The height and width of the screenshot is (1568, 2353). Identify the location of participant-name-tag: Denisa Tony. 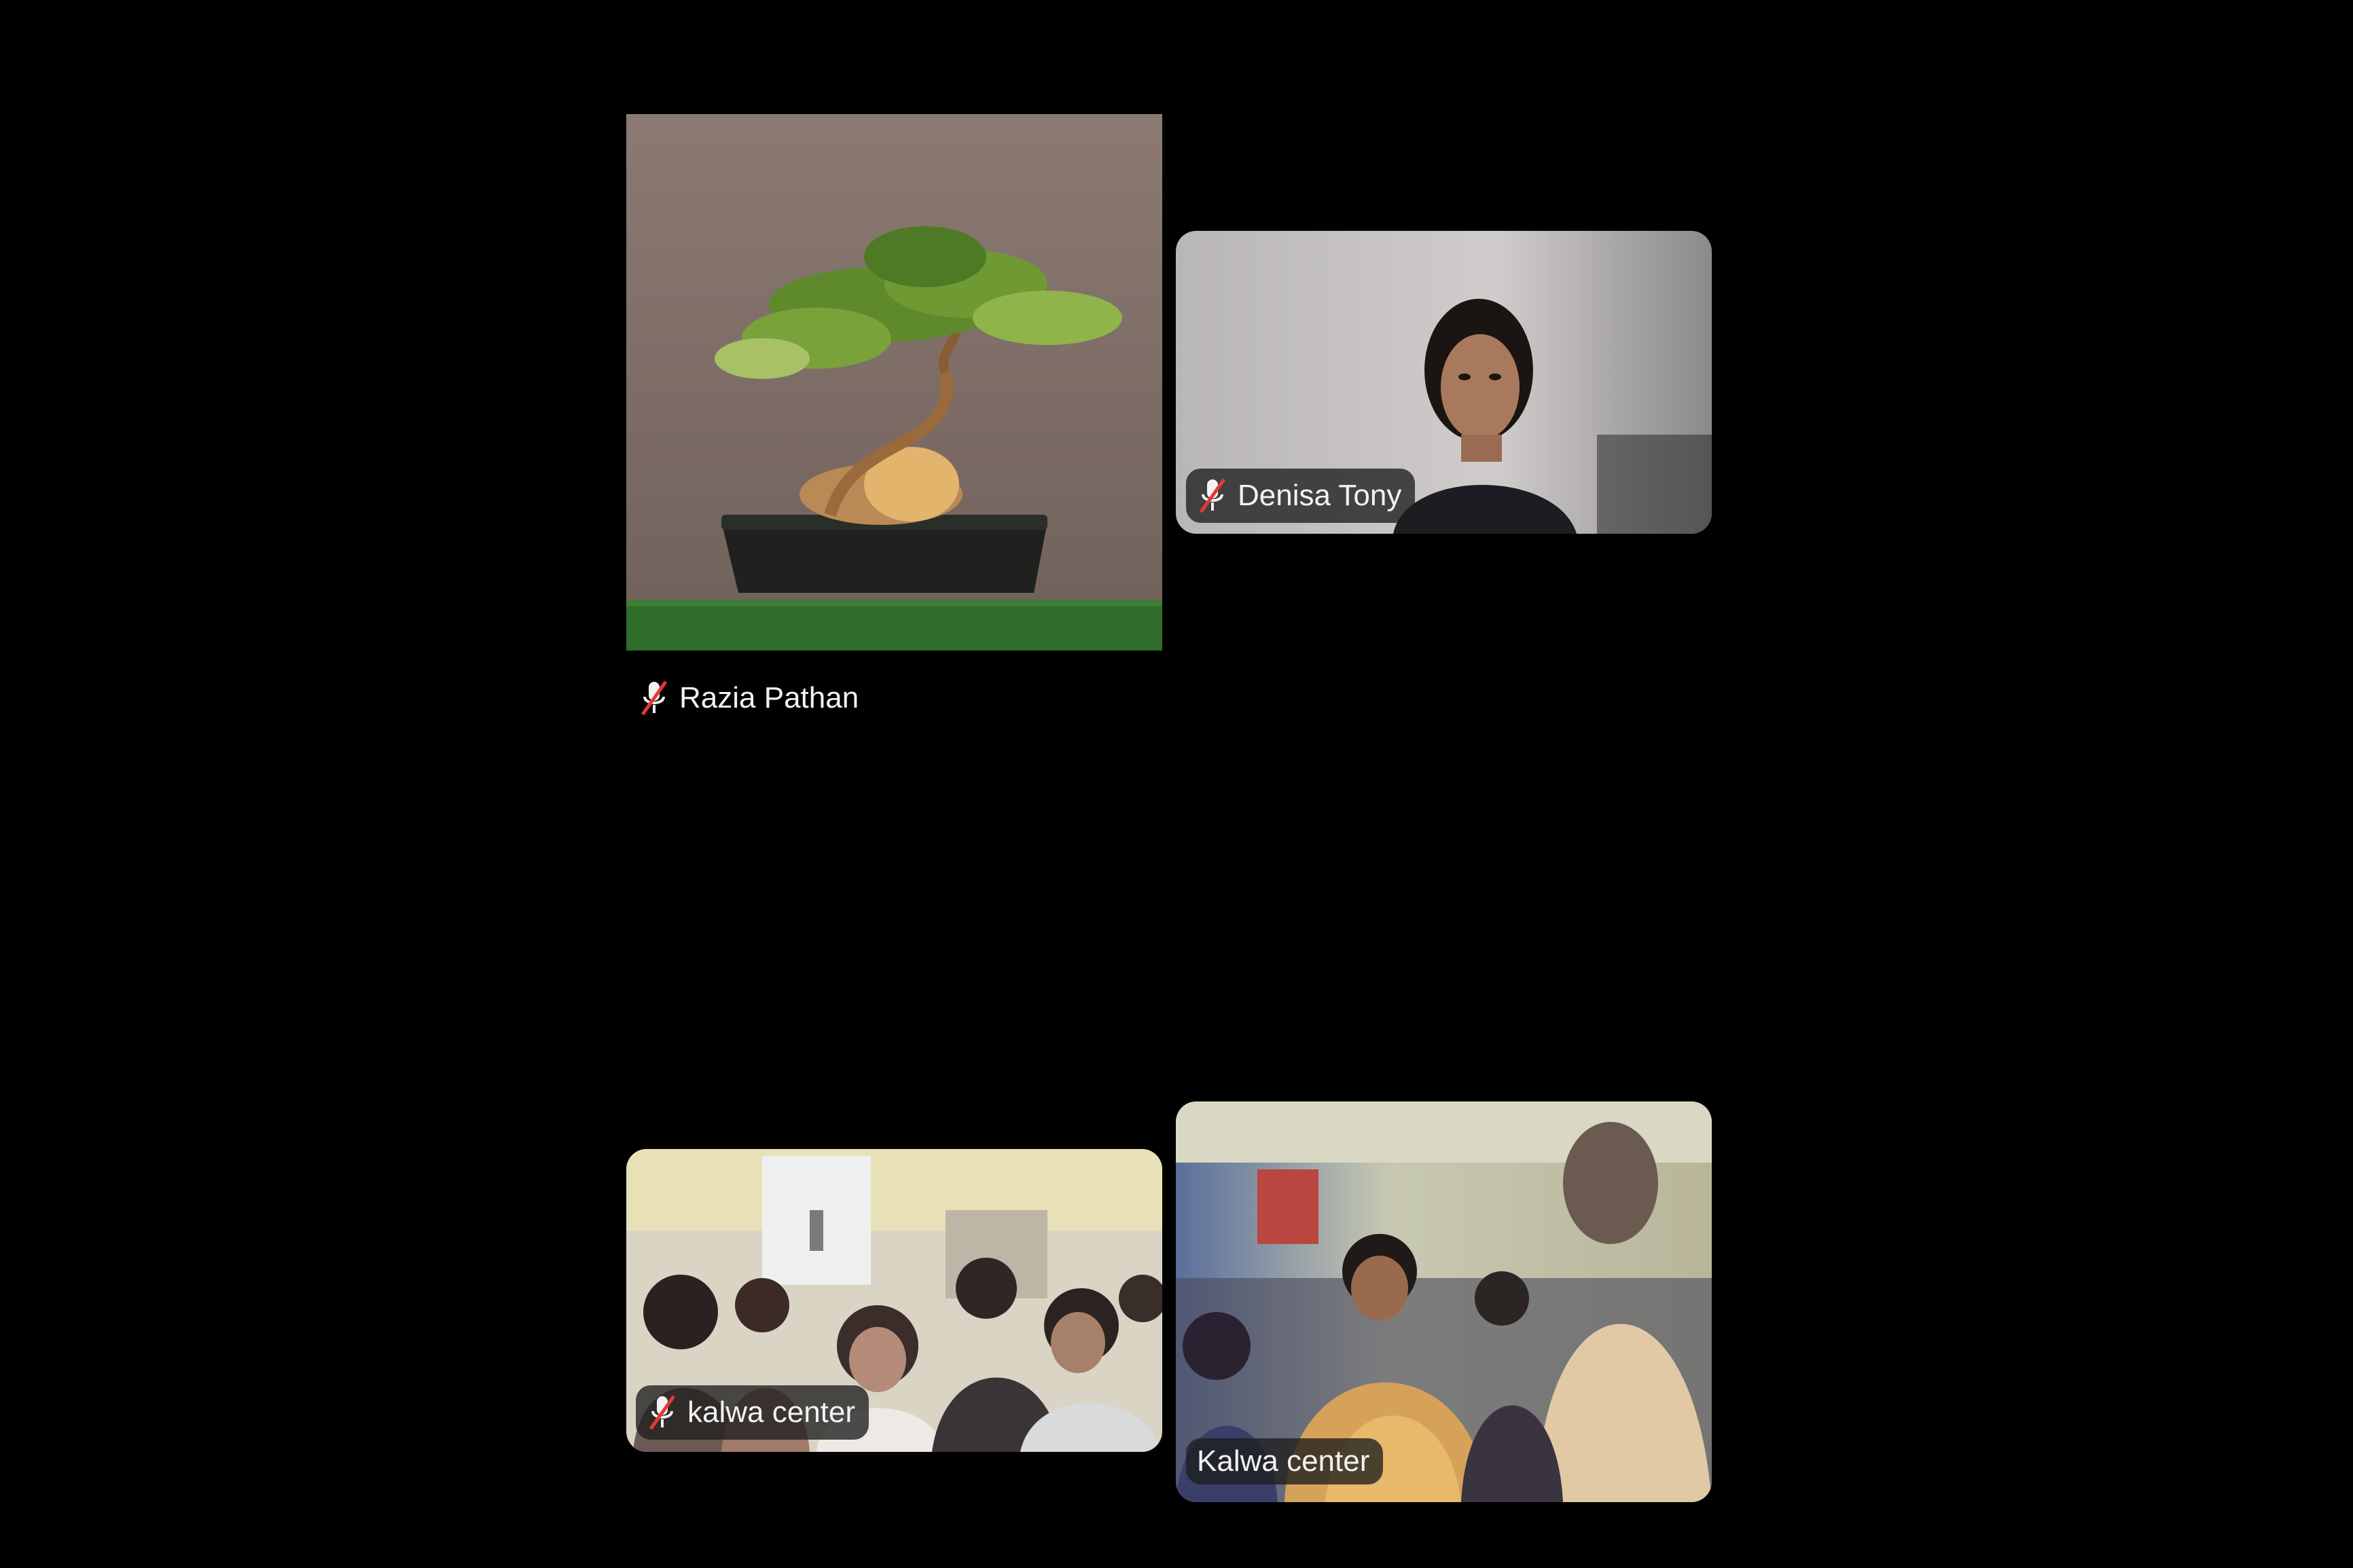
(1301, 496).